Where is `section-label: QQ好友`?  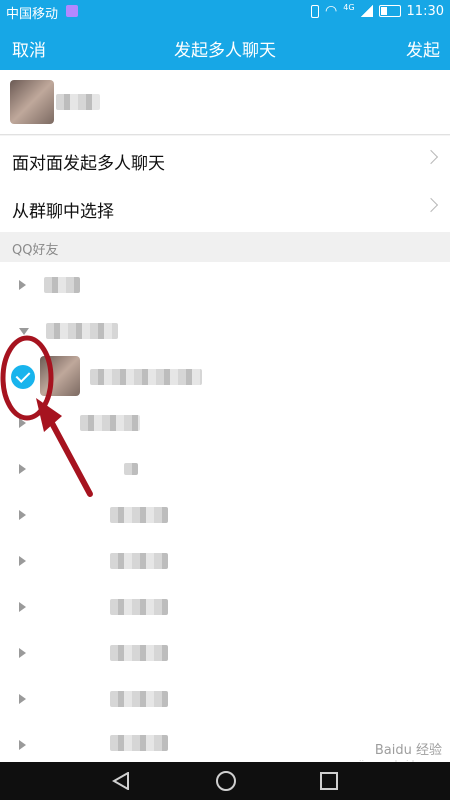 section-label: QQ好友 is located at coordinates (35, 250).